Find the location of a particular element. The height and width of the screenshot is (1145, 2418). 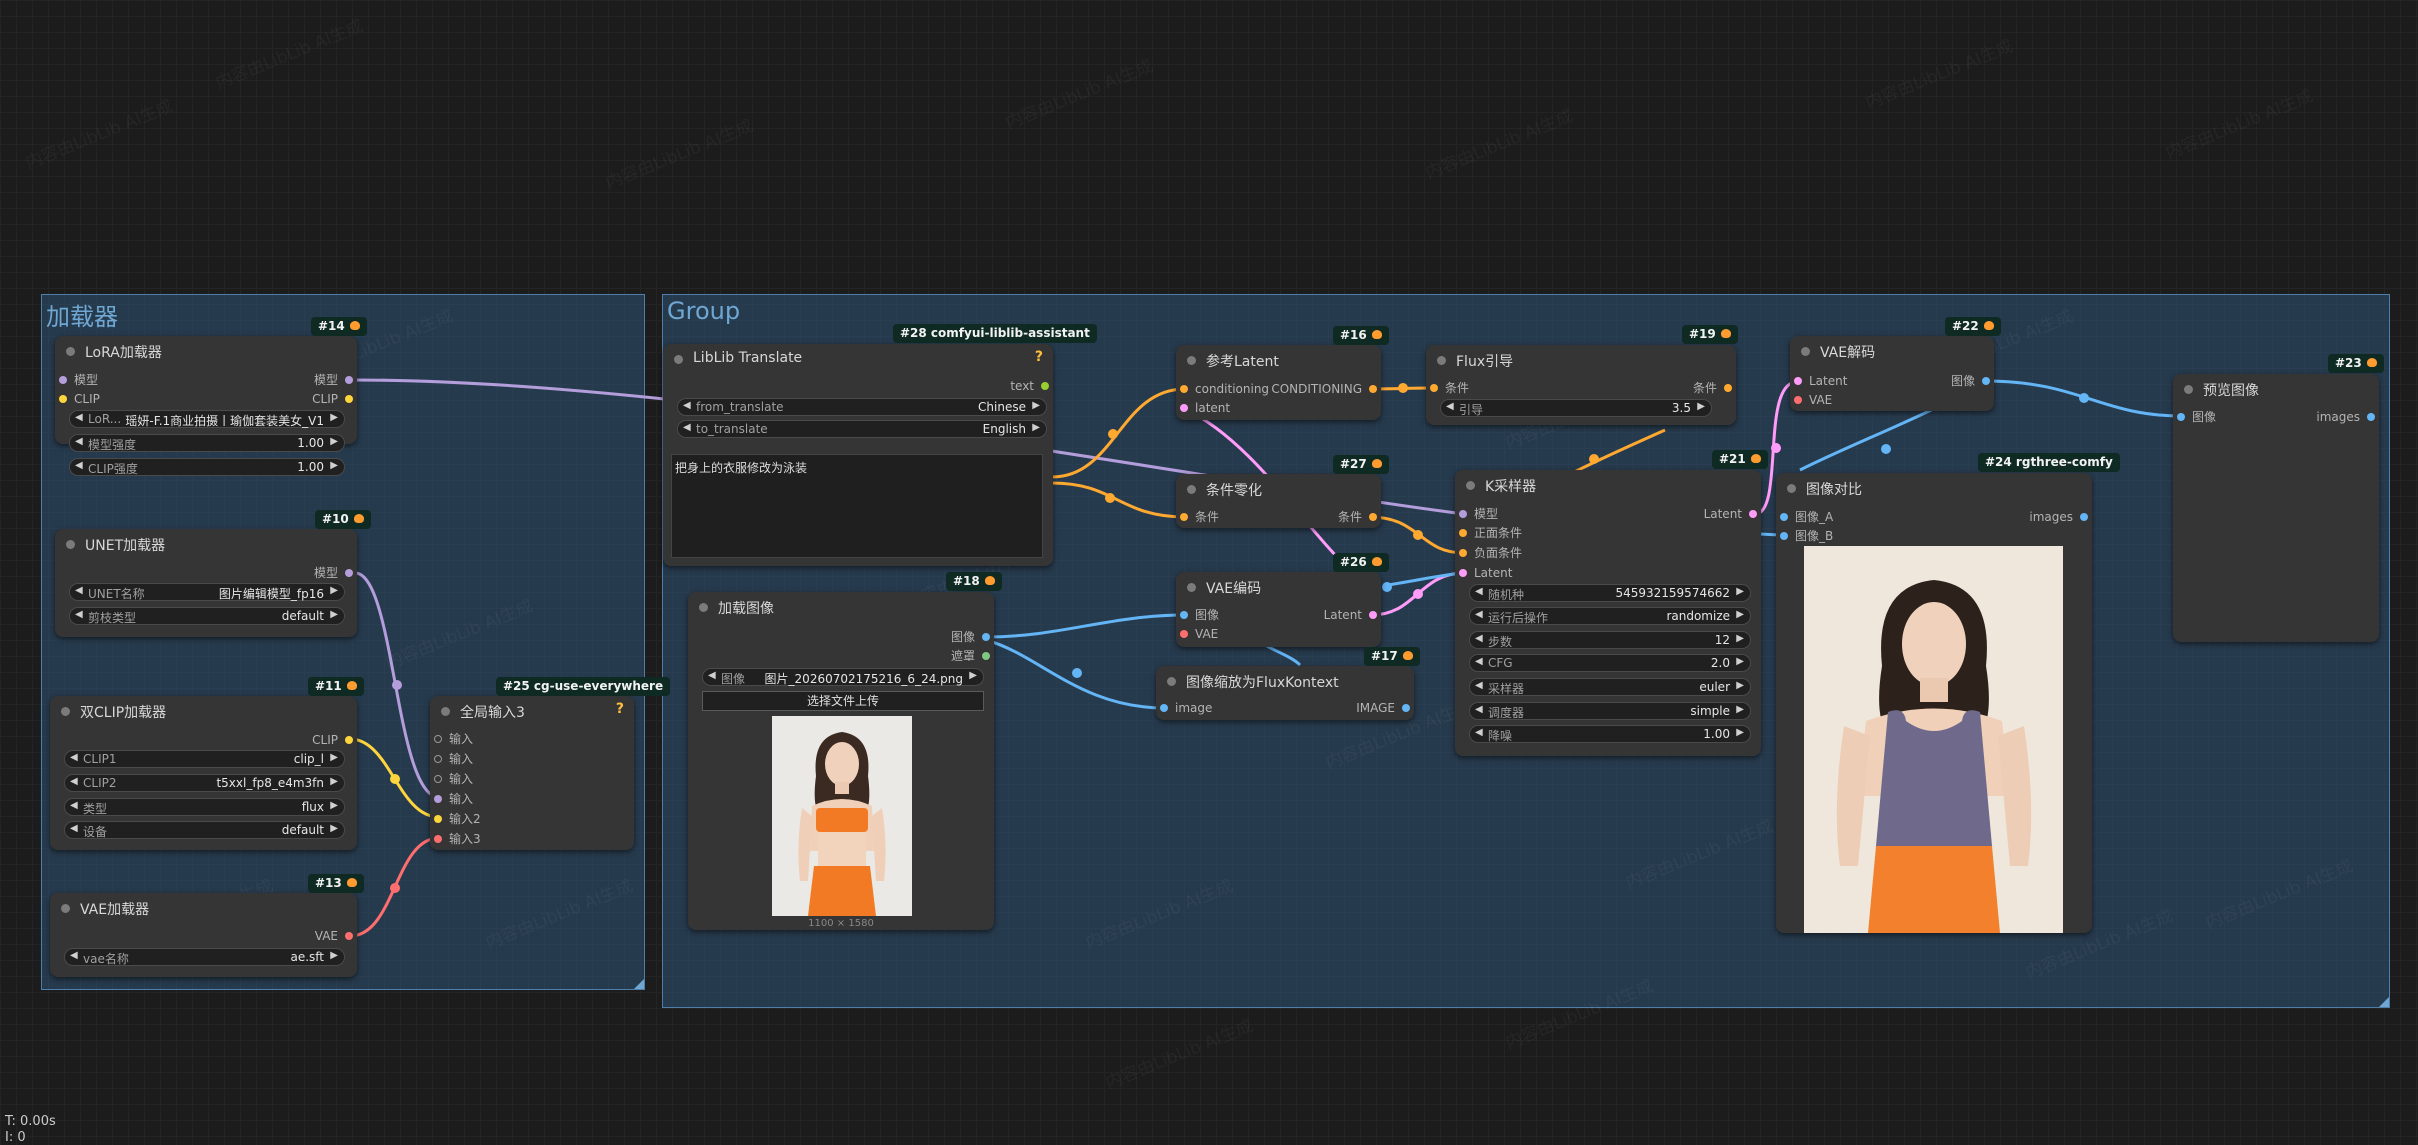

upload-button: 选择文件上传 is located at coordinates (843, 701).